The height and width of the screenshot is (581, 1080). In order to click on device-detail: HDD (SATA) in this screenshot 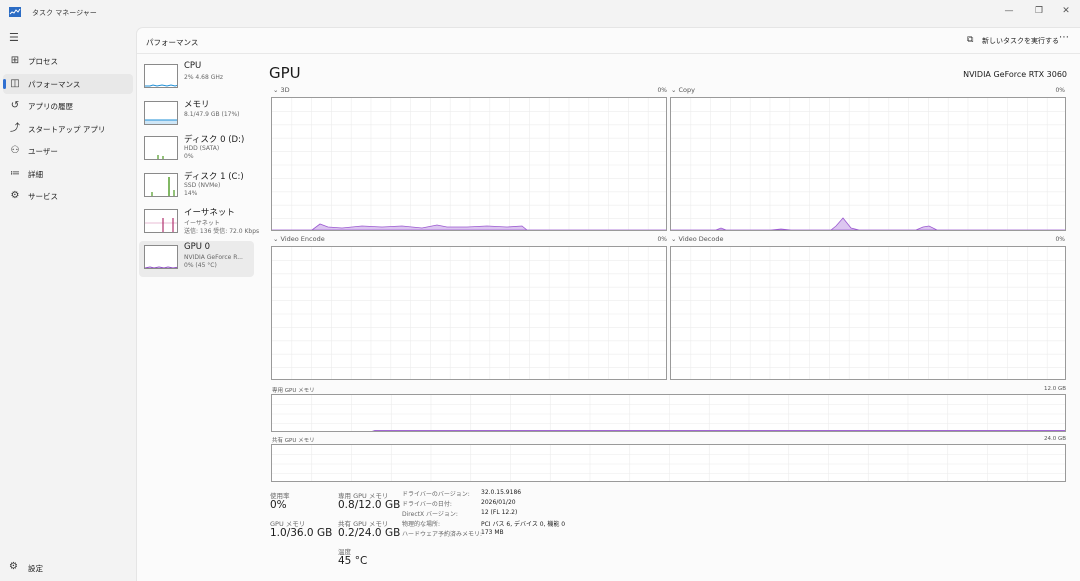, I will do `click(202, 148)`.